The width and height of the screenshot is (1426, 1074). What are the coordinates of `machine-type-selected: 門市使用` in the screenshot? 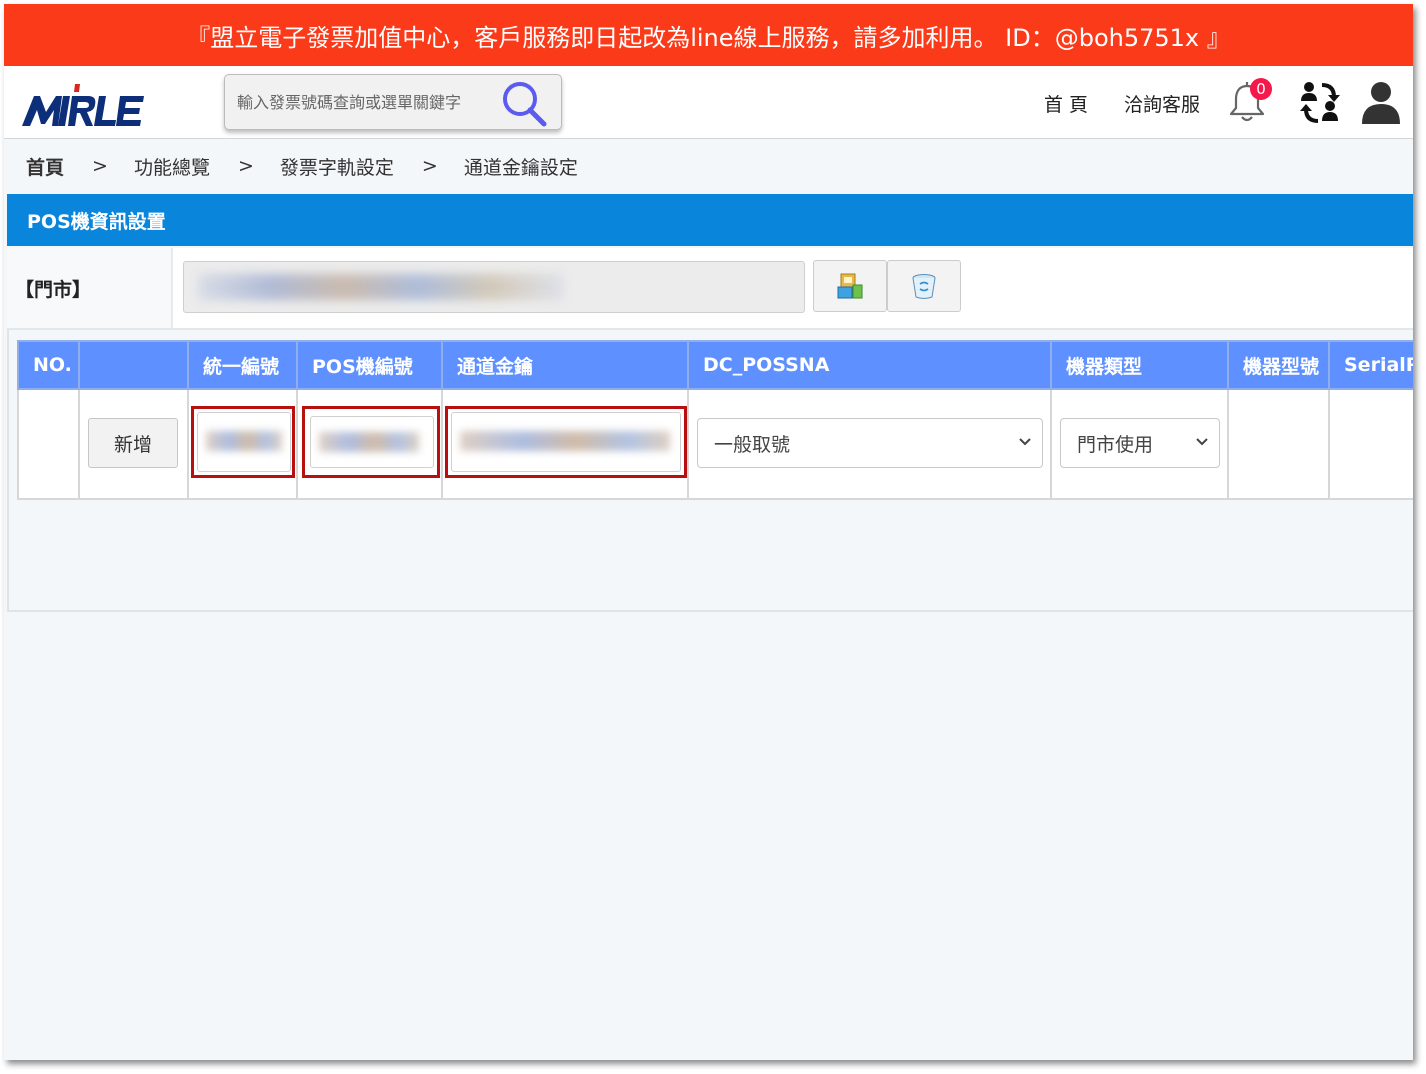 It's located at (1115, 444).